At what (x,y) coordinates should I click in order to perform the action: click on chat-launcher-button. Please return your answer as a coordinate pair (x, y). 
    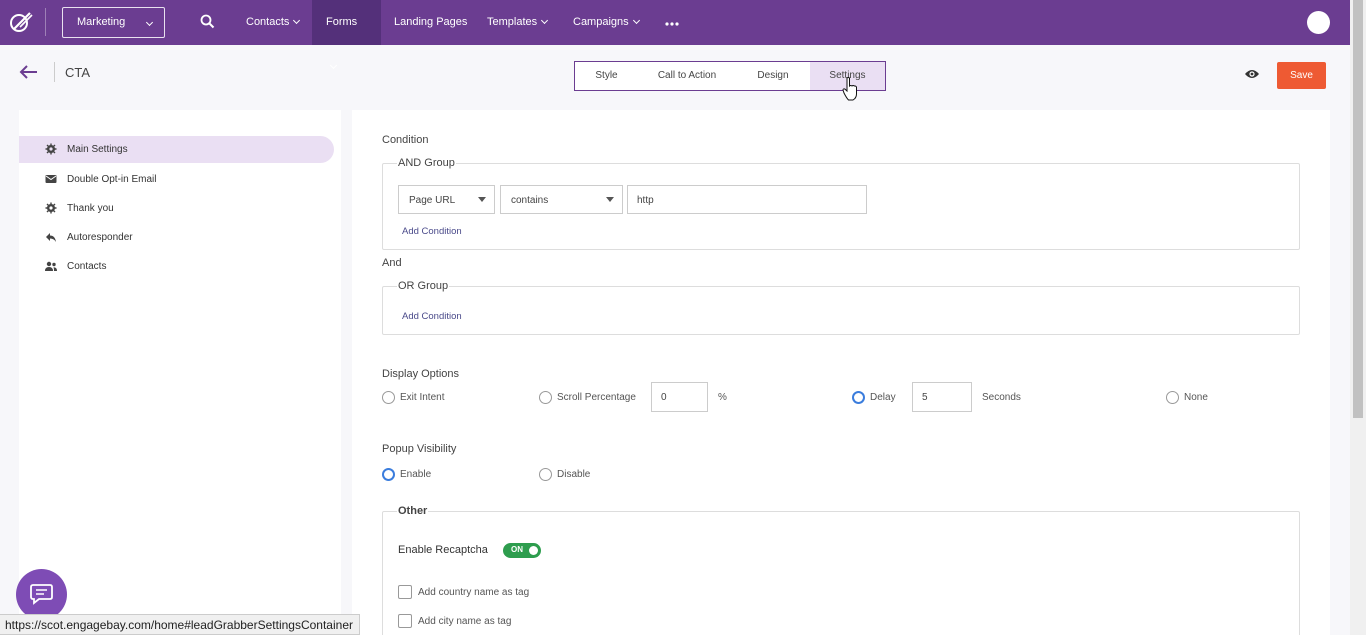
    Looking at the image, I should click on (41, 594).